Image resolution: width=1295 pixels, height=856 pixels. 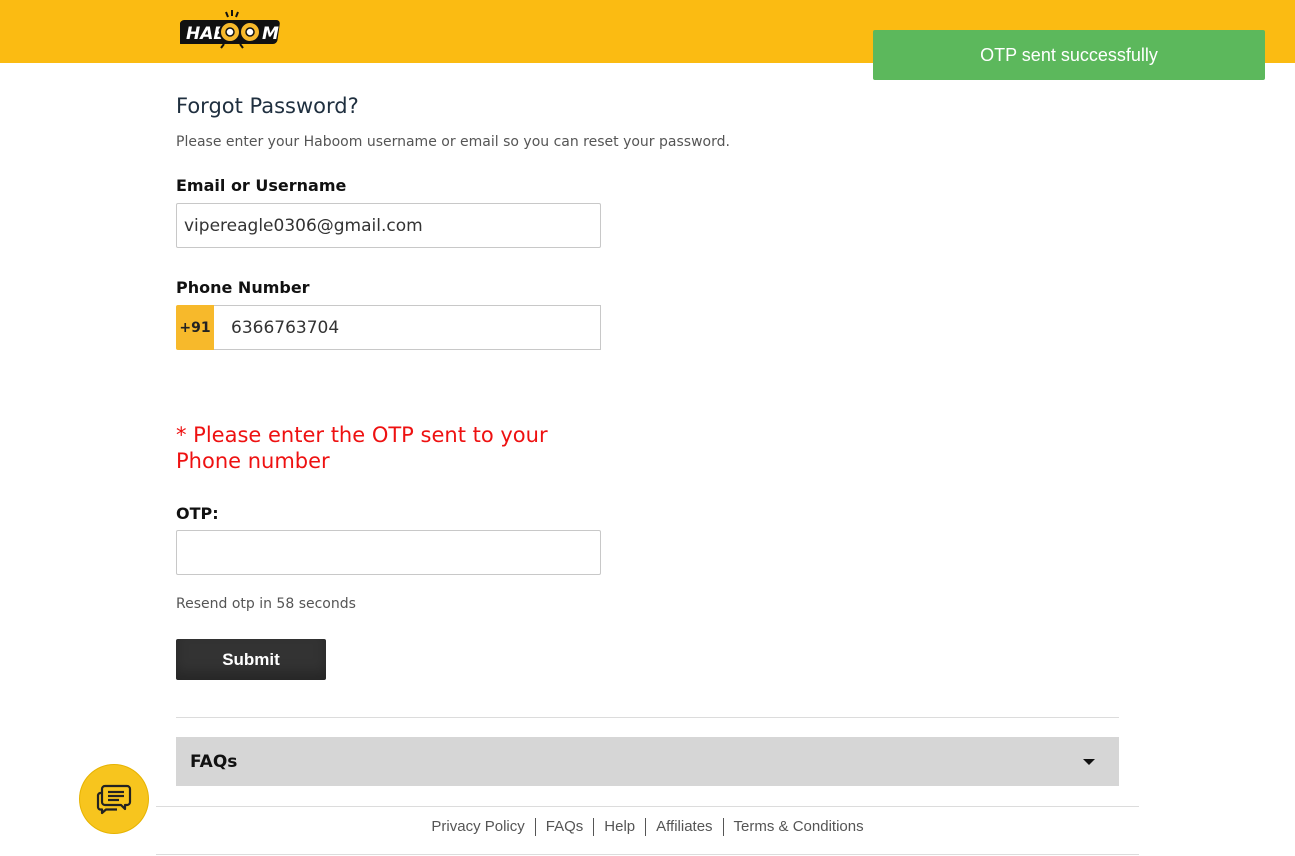 What do you see at coordinates (647, 806) in the screenshot?
I see `footer-divider-top` at bounding box center [647, 806].